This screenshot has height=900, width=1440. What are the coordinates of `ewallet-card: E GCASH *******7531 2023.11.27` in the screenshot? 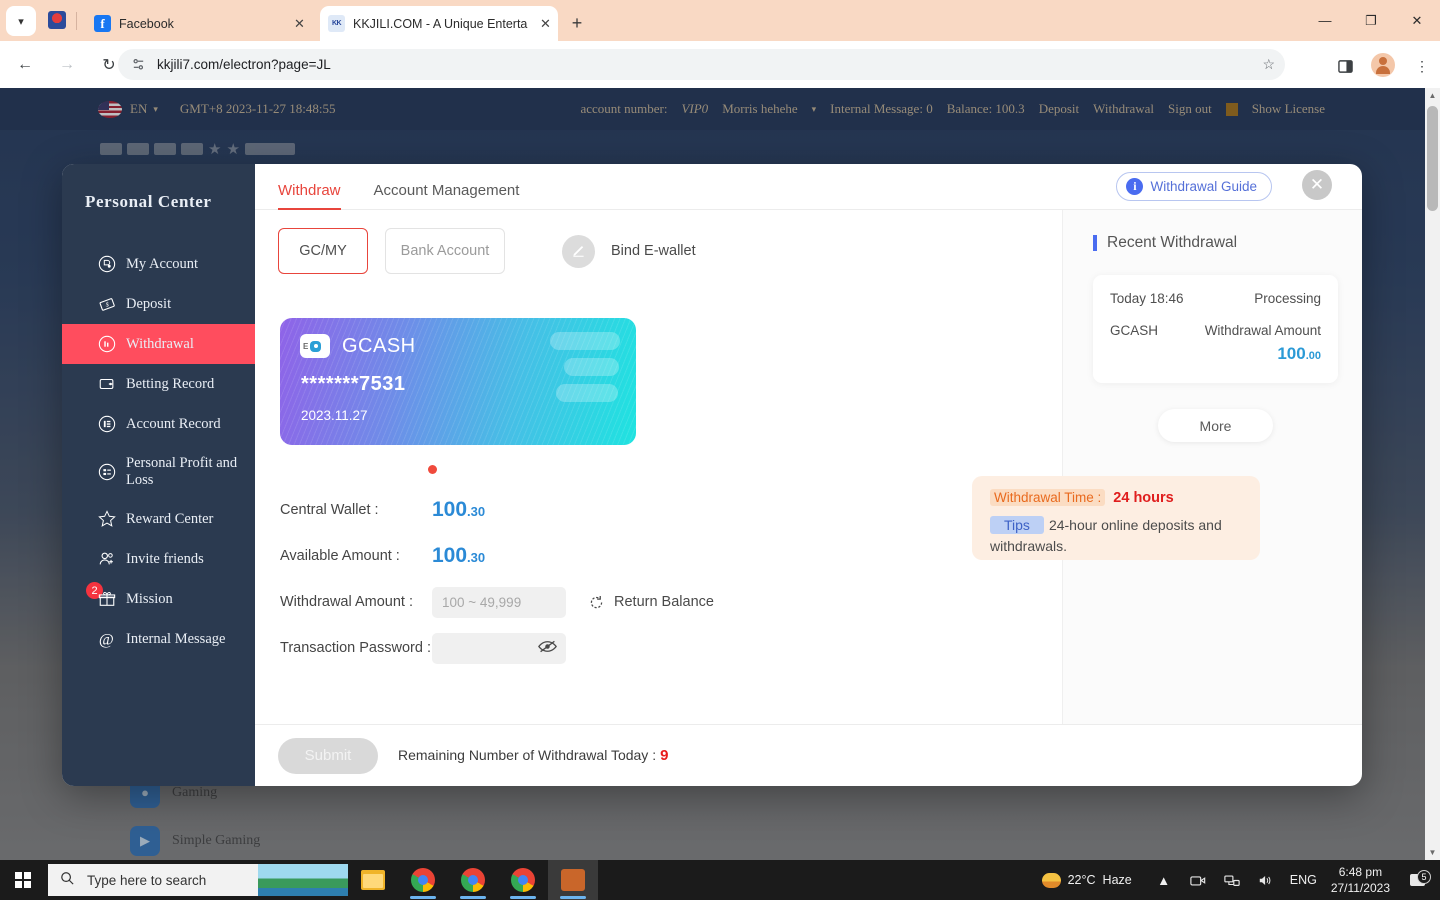 It's located at (458, 381).